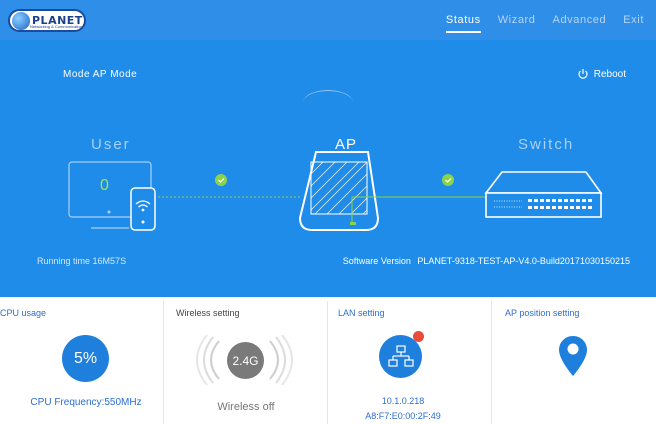 This screenshot has width=656, height=424. What do you see at coordinates (111, 144) in the screenshot?
I see `user-label: User` at bounding box center [111, 144].